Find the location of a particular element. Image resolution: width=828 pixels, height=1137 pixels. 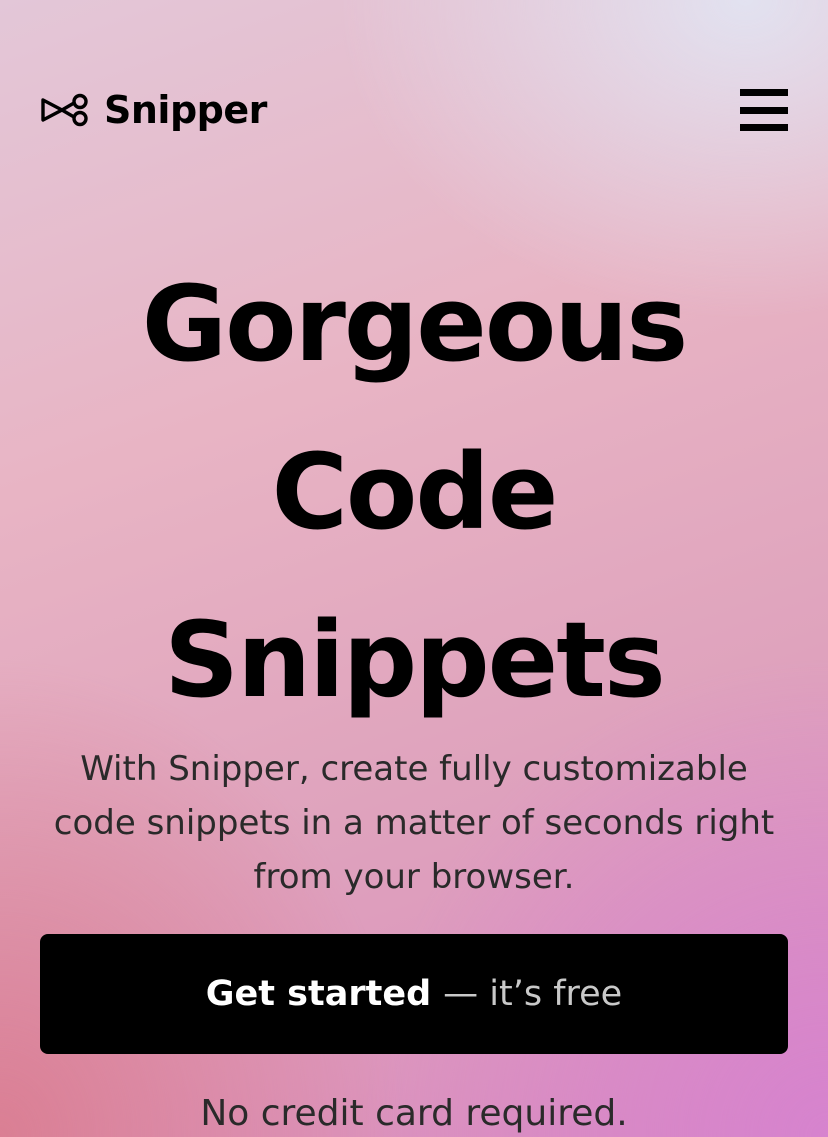

brand-logo-link: Snipper is located at coordinates (153, 110).